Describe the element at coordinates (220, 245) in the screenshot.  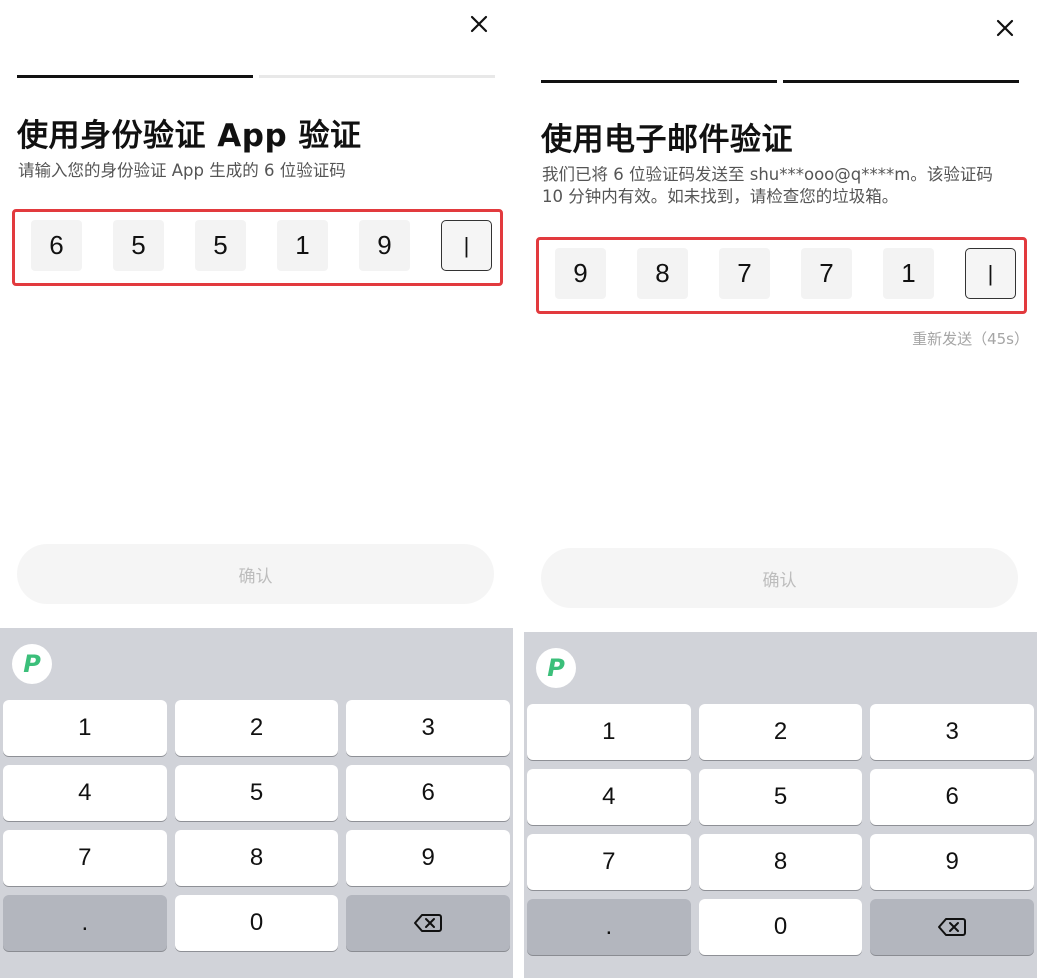
I see `code-digit-3: 5` at that location.